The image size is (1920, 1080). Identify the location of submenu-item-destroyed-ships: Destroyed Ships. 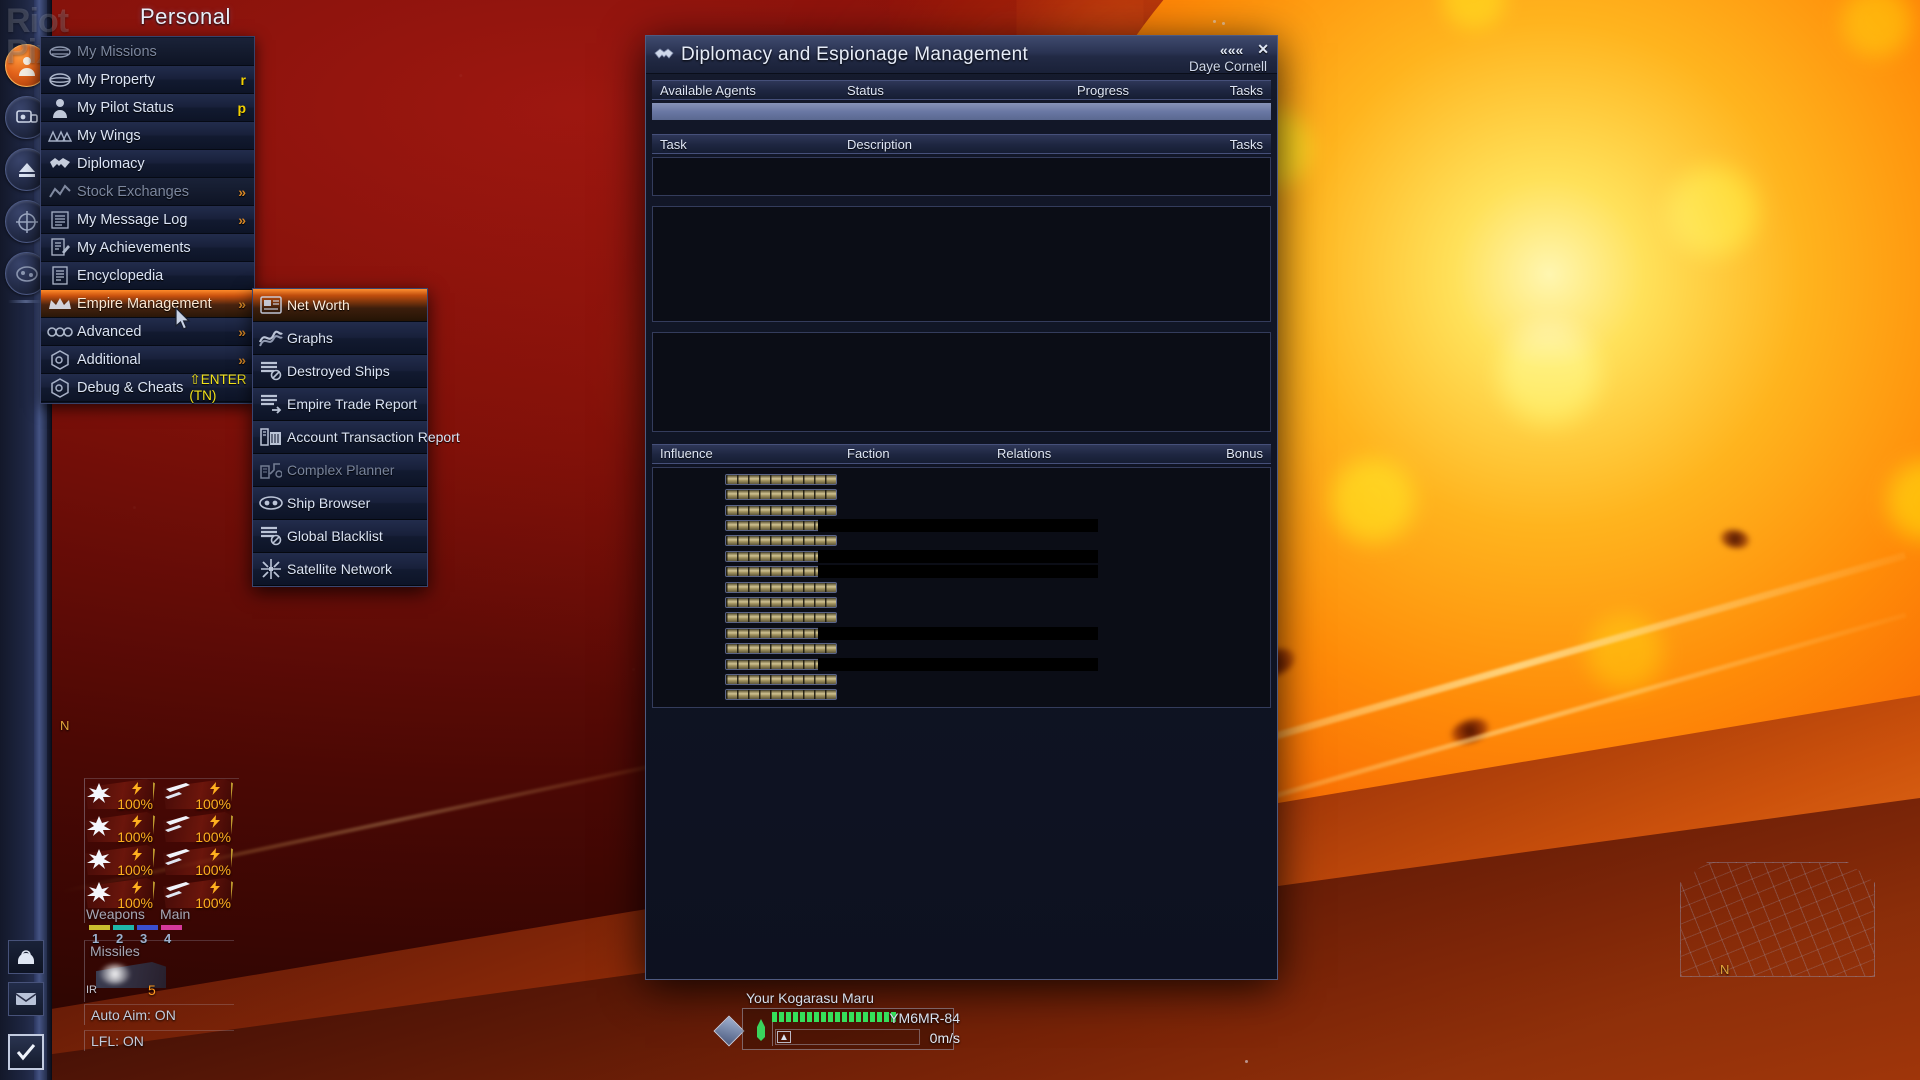
(340, 371).